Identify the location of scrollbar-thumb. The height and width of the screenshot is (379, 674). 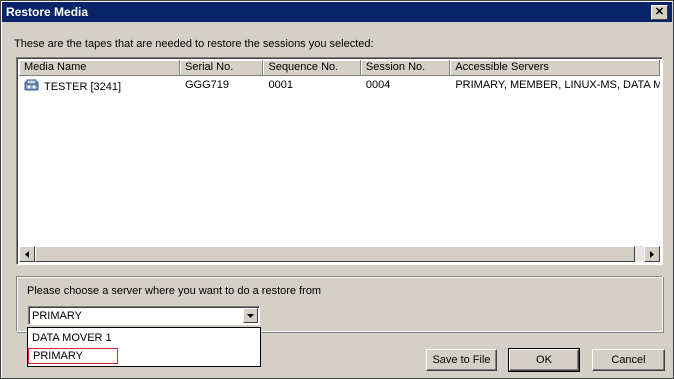
(335, 254).